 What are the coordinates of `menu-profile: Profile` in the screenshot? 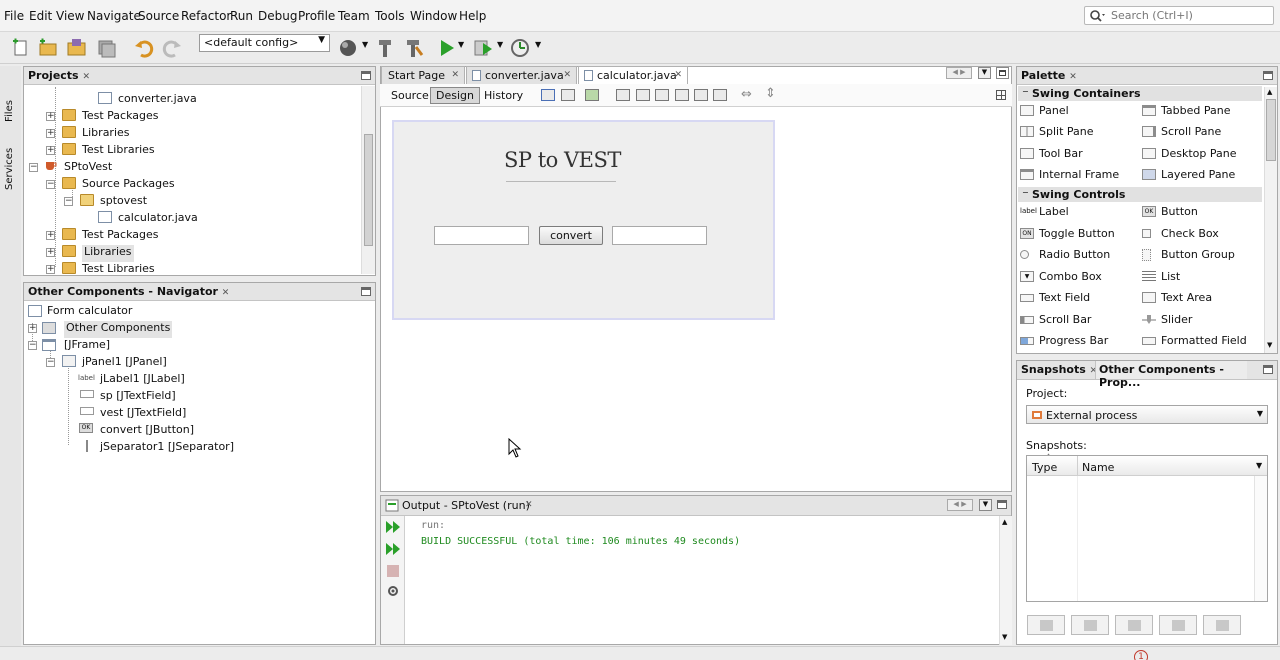 It's located at (316, 16).